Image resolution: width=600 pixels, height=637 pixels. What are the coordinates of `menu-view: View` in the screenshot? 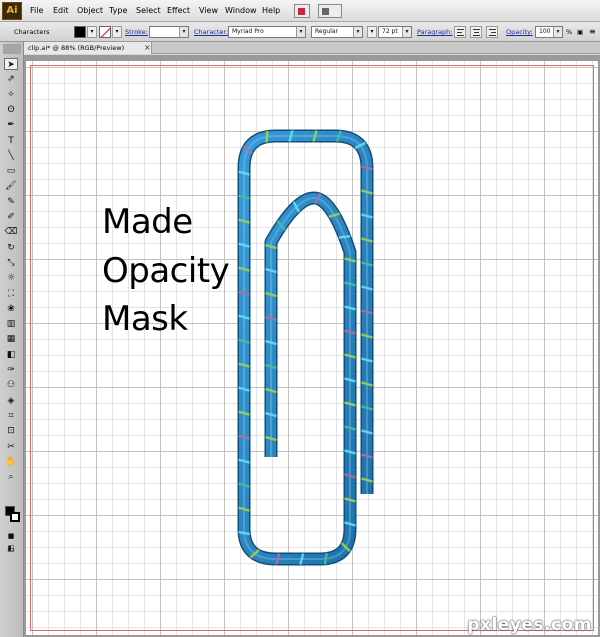 It's located at (208, 11).